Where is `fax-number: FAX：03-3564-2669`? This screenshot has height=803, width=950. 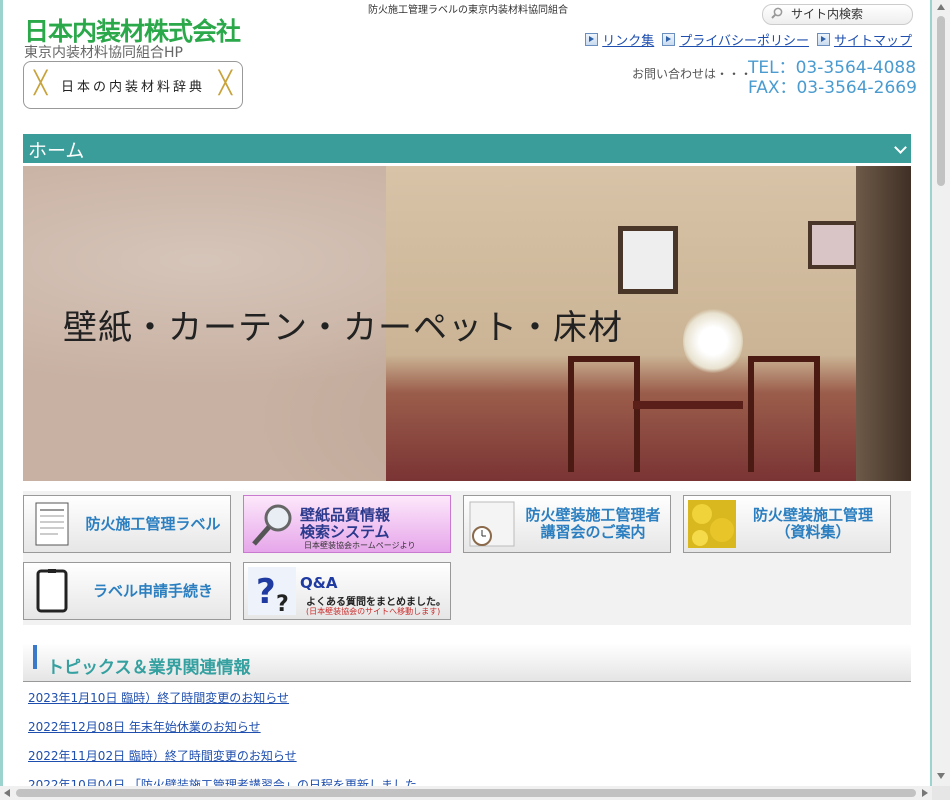
fax-number: FAX：03-3564-2669 is located at coordinates (832, 88).